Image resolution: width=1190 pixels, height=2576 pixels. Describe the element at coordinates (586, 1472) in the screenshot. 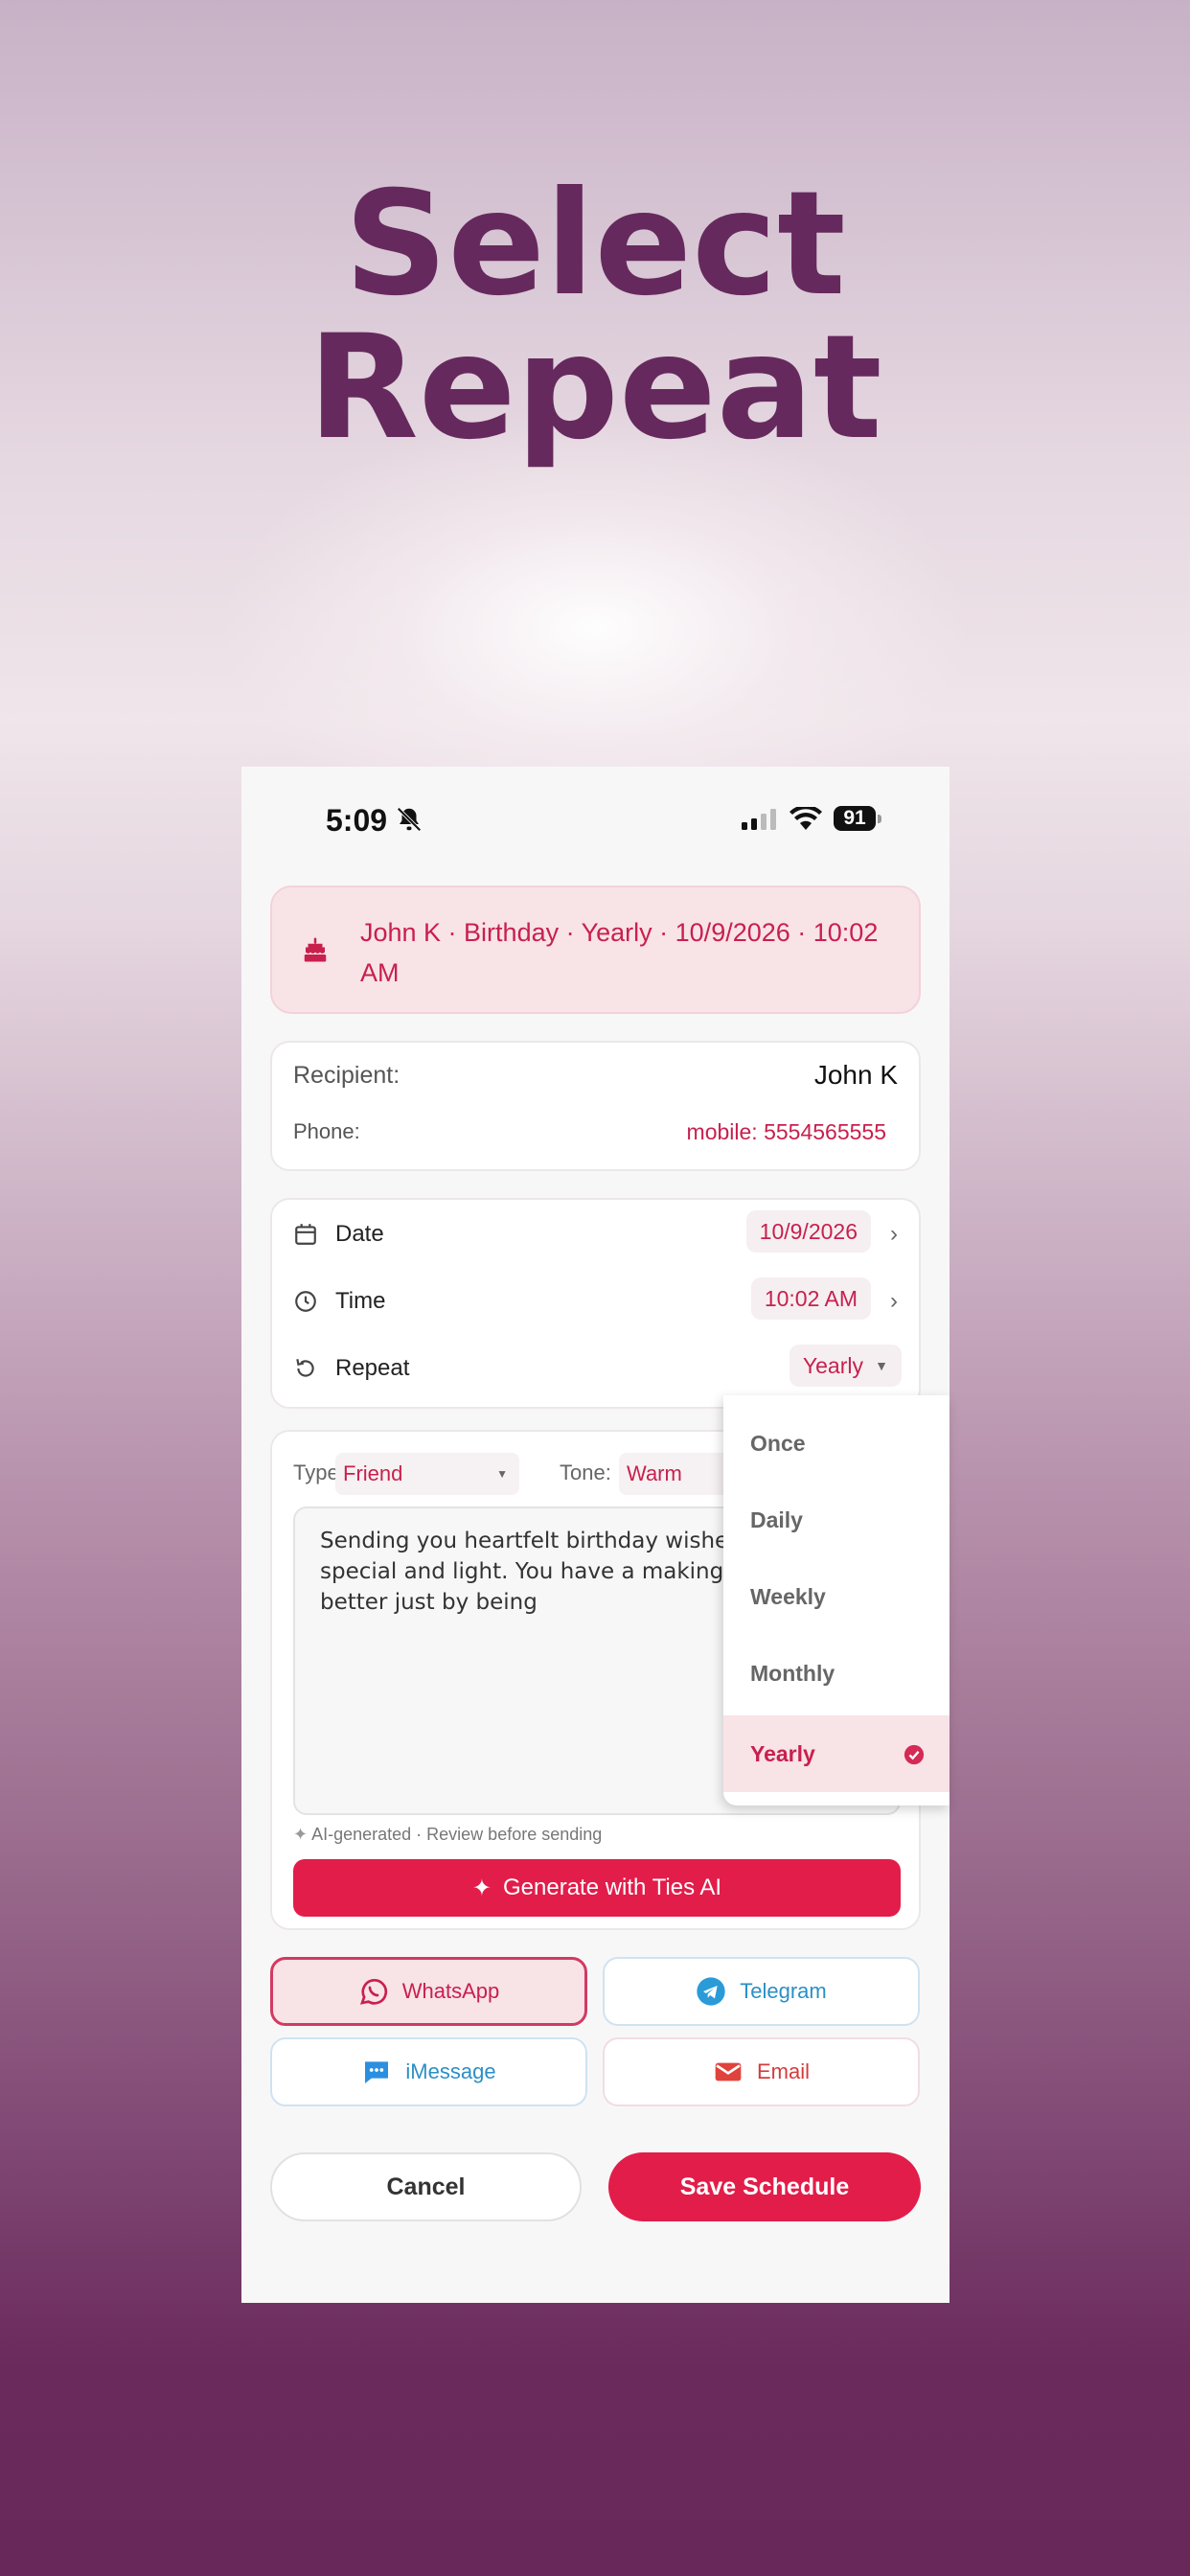

I see `tone-label: Tone:` at that location.